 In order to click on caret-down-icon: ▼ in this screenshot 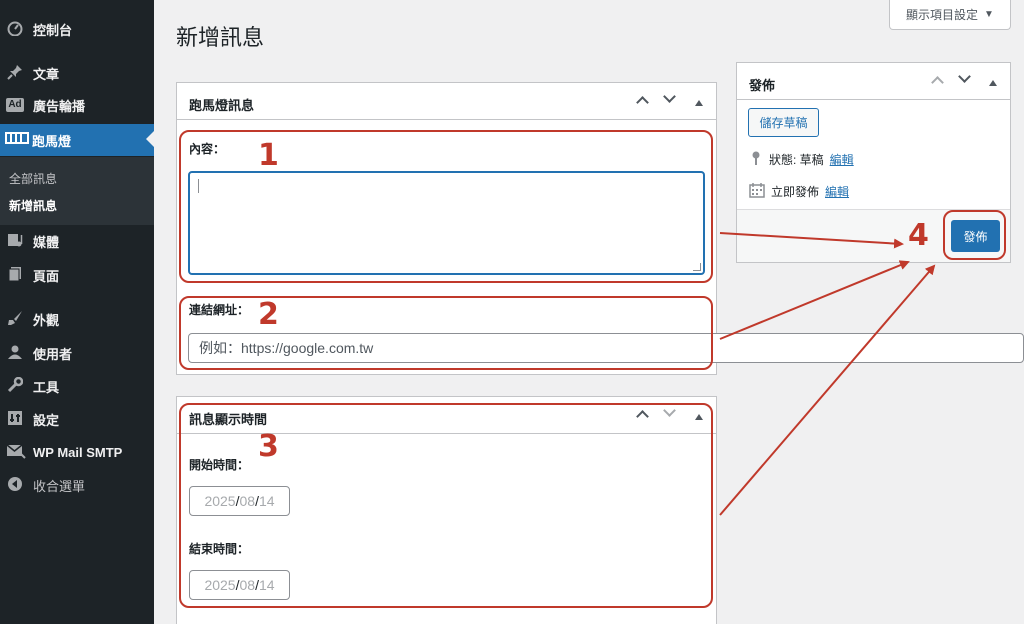, I will do `click(989, 14)`.